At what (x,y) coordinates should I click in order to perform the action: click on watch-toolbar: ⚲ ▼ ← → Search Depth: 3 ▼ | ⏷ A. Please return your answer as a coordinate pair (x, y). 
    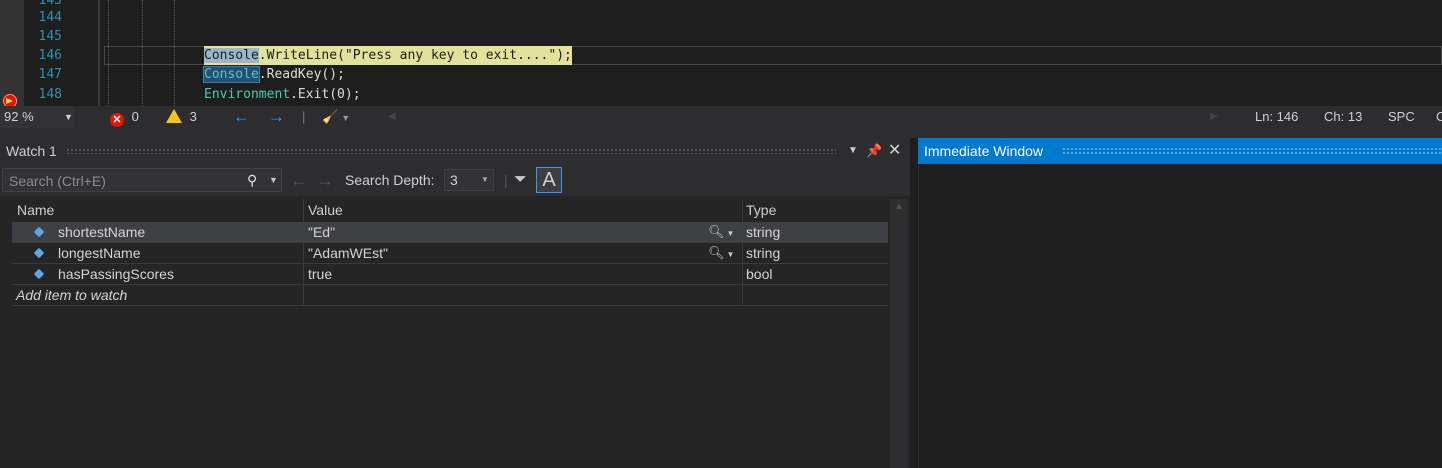
    Looking at the image, I should click on (455, 180).